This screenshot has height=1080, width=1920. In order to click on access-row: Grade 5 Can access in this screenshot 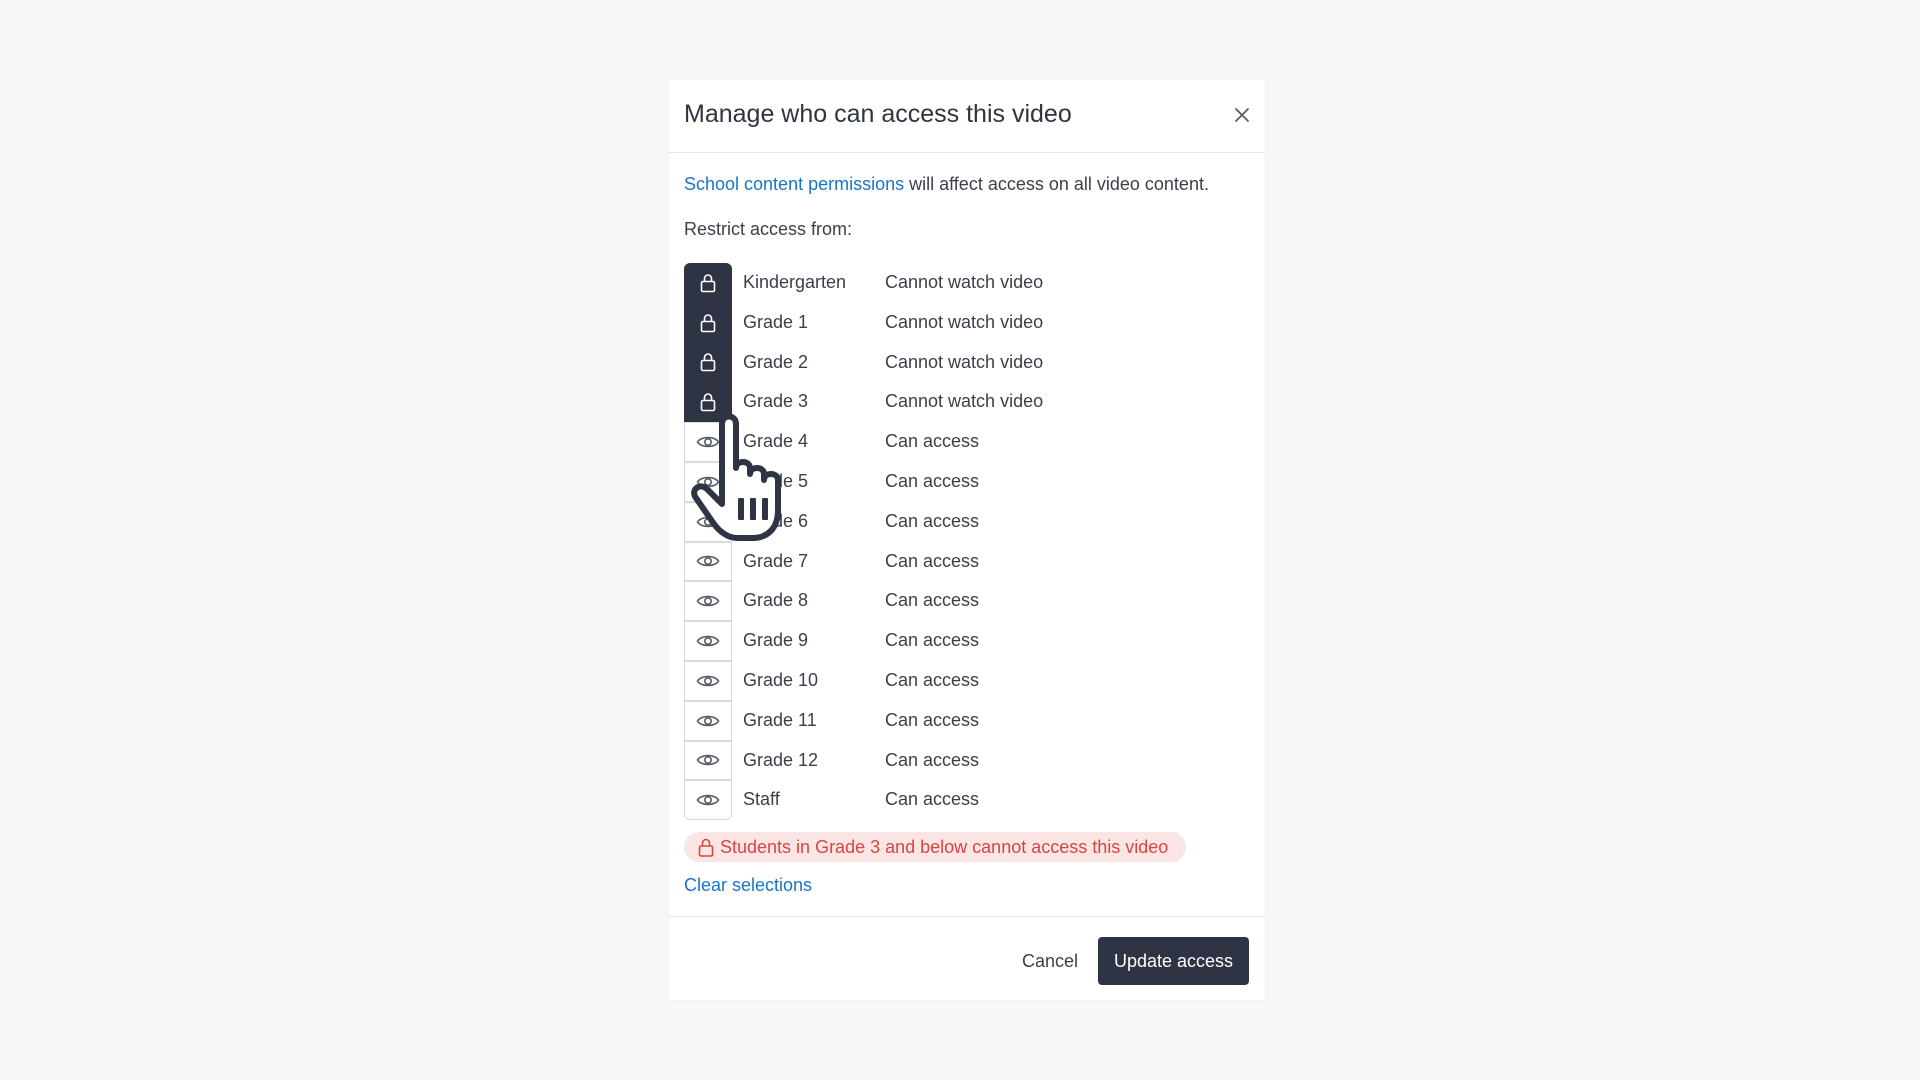, I will do `click(964, 481)`.